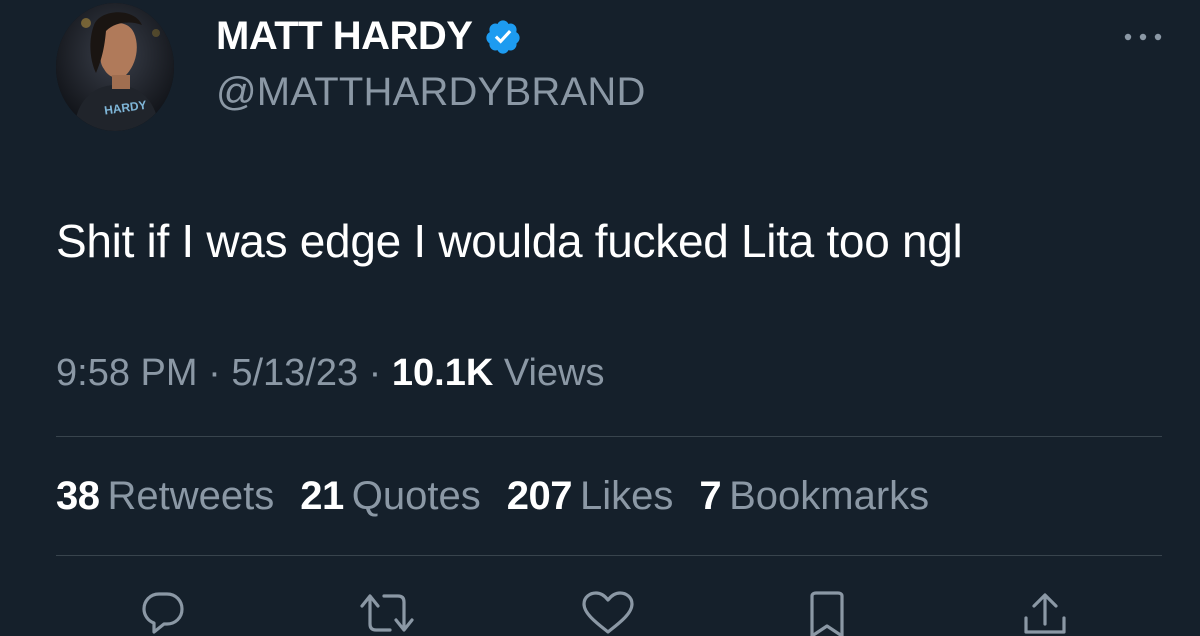 This screenshot has width=1200, height=636. I want to click on author-name-row: MATT HARDY, so click(369, 36).